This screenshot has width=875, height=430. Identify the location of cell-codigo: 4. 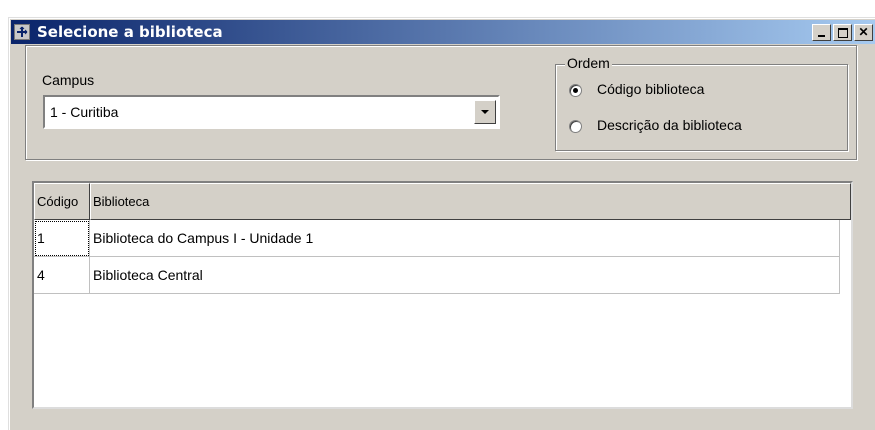
(62, 275).